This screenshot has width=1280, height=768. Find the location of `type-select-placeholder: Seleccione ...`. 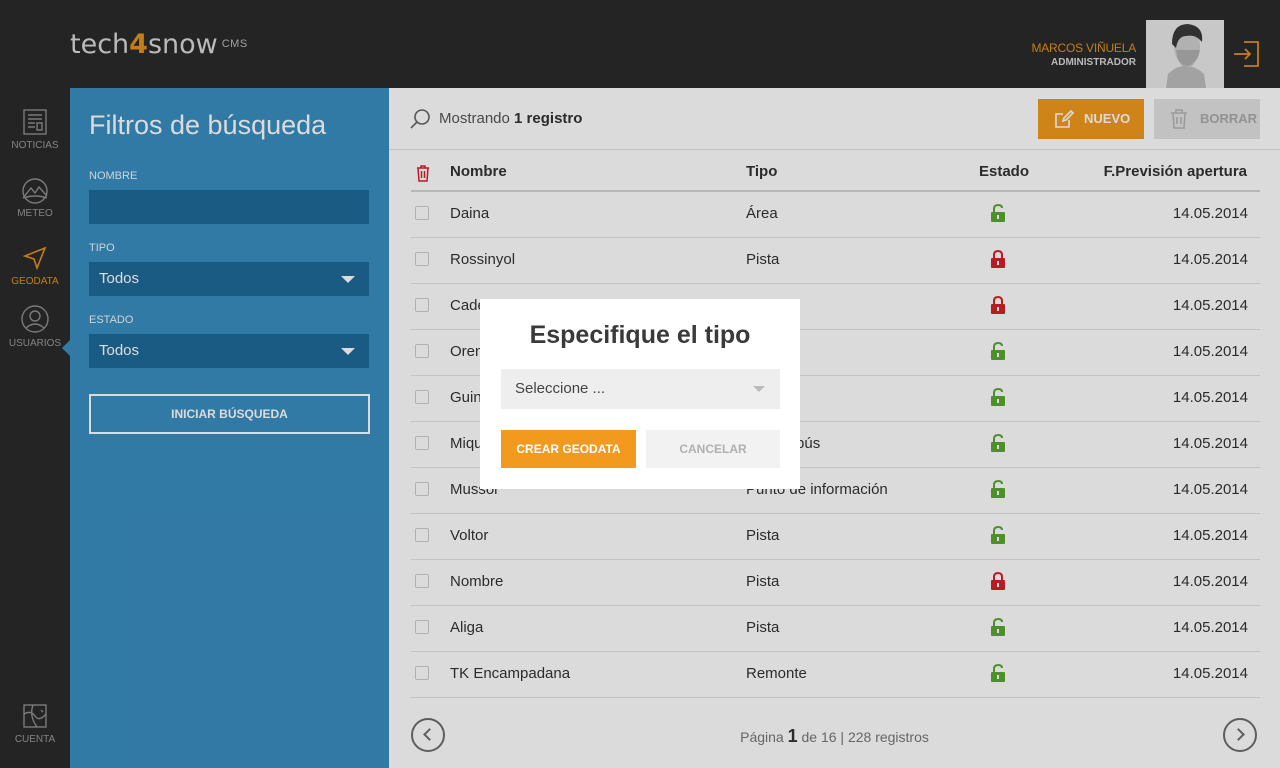

type-select-placeholder: Seleccione ... is located at coordinates (560, 388).